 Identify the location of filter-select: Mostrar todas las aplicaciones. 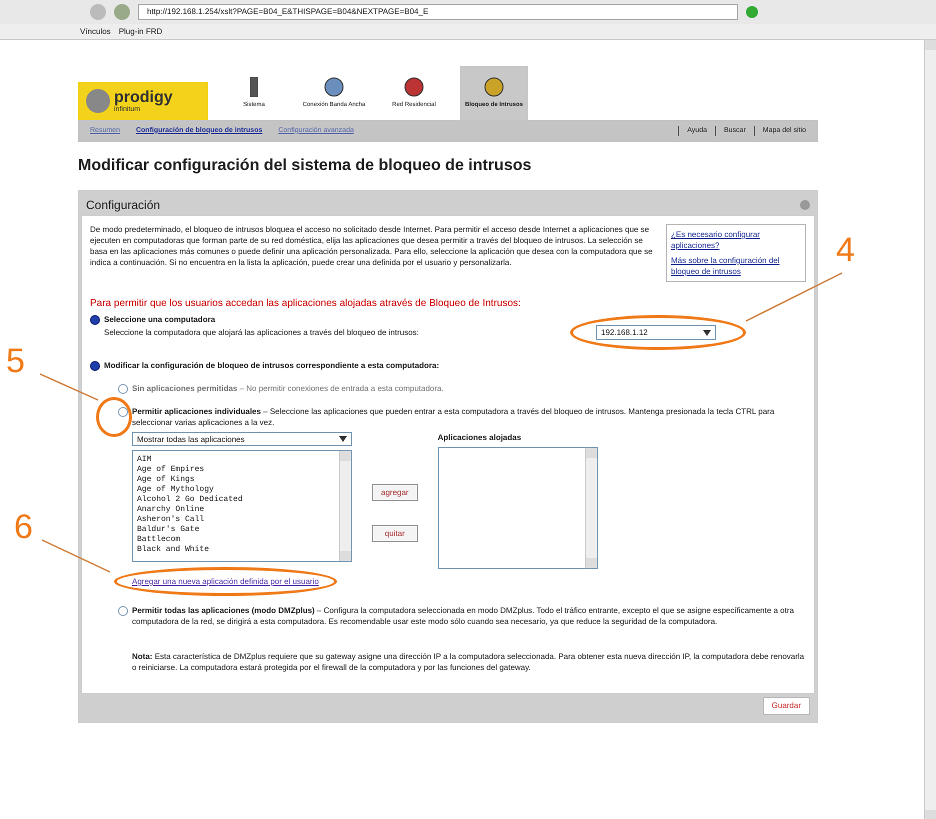
(242, 439).